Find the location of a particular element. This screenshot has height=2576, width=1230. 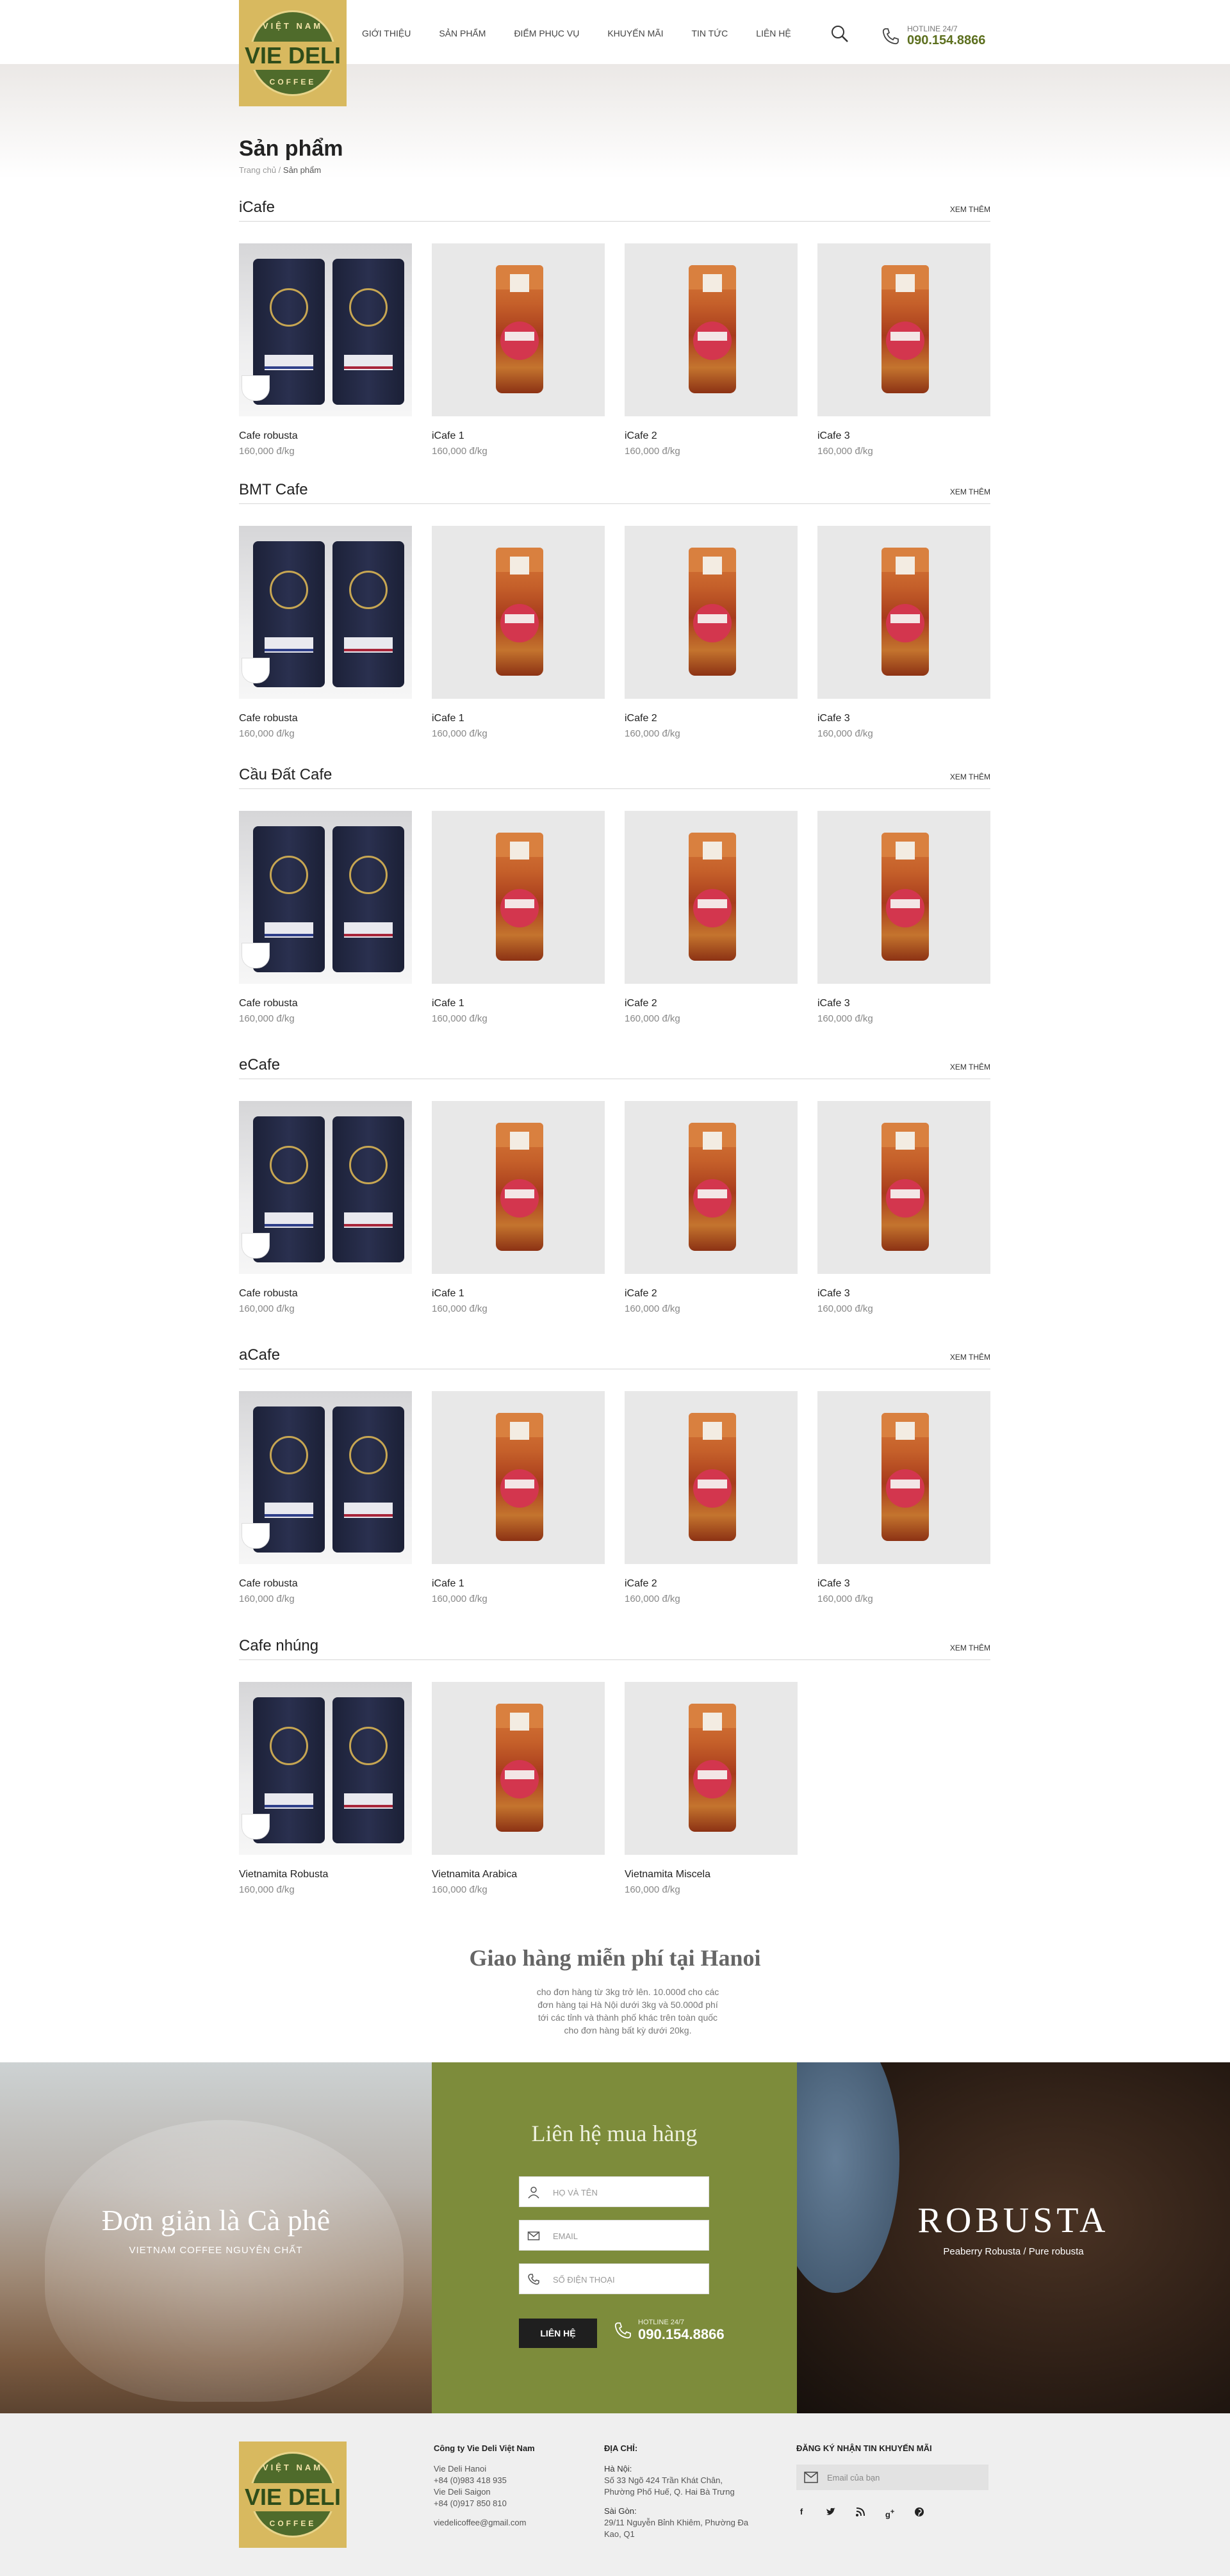

email-field is located at coordinates (614, 2235).